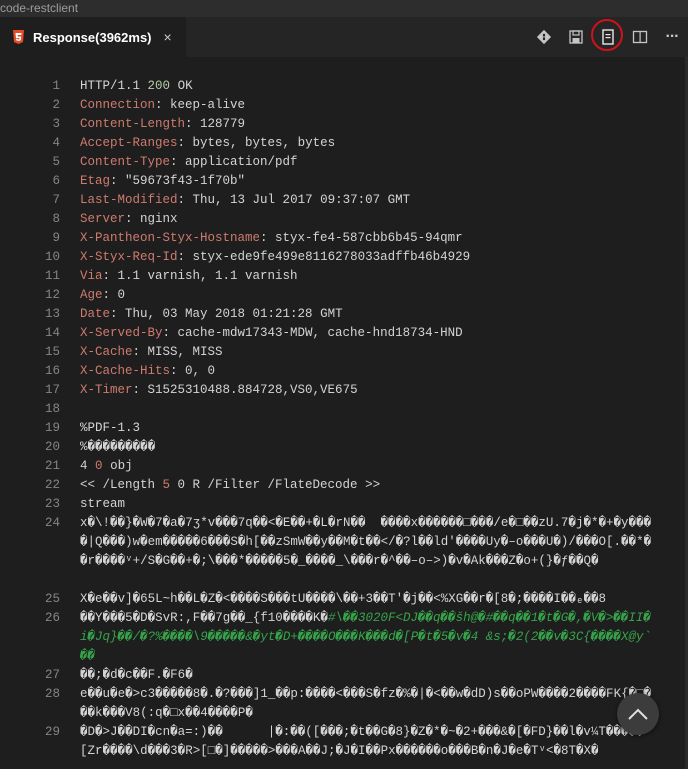 The width and height of the screenshot is (688, 769). What do you see at coordinates (204, 618) in the screenshot?
I see `binary-plain: ��Y���5�D�SvR:,F��7g��_{f10����K�` at bounding box center [204, 618].